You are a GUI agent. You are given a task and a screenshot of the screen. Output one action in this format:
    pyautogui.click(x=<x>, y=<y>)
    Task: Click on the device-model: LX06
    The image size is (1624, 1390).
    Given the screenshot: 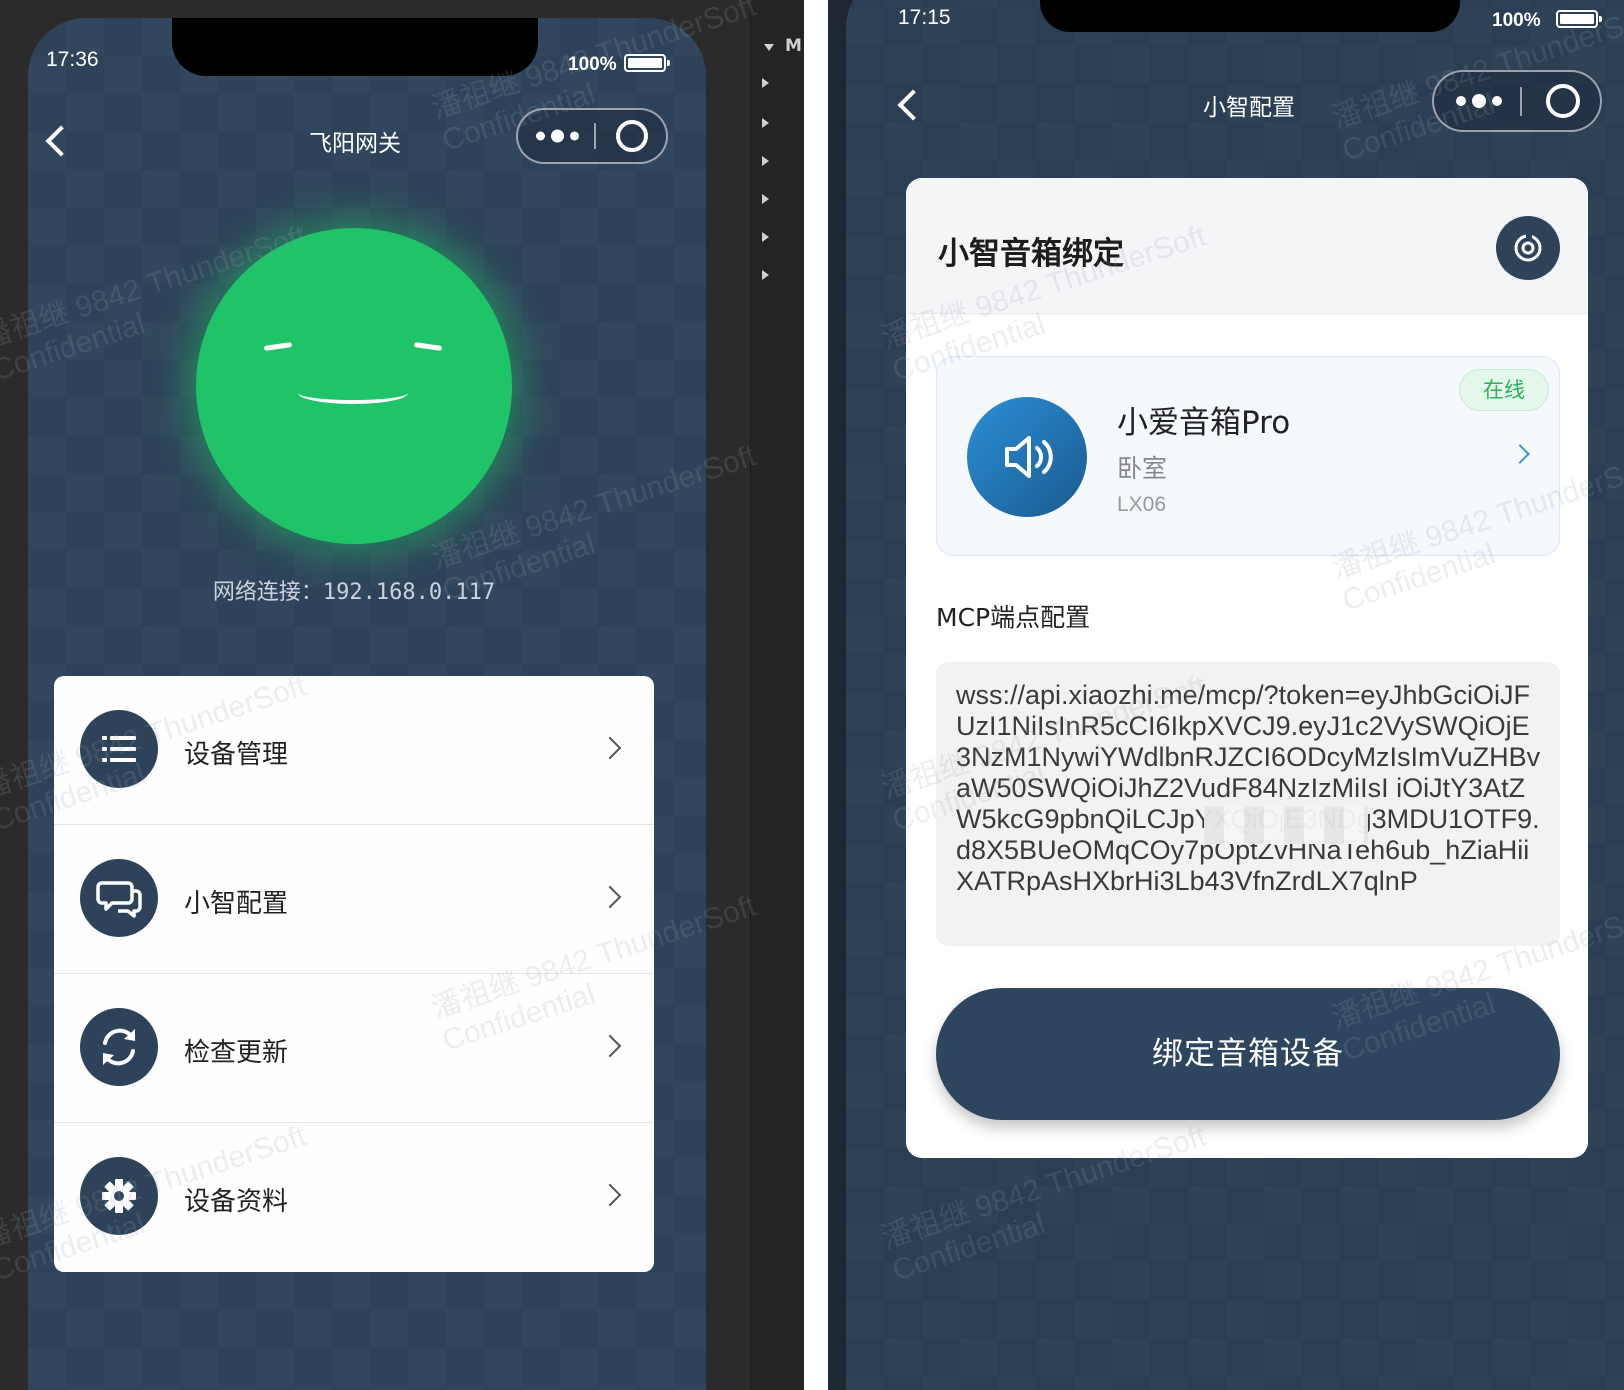 What is the action you would take?
    pyautogui.click(x=1142, y=504)
    